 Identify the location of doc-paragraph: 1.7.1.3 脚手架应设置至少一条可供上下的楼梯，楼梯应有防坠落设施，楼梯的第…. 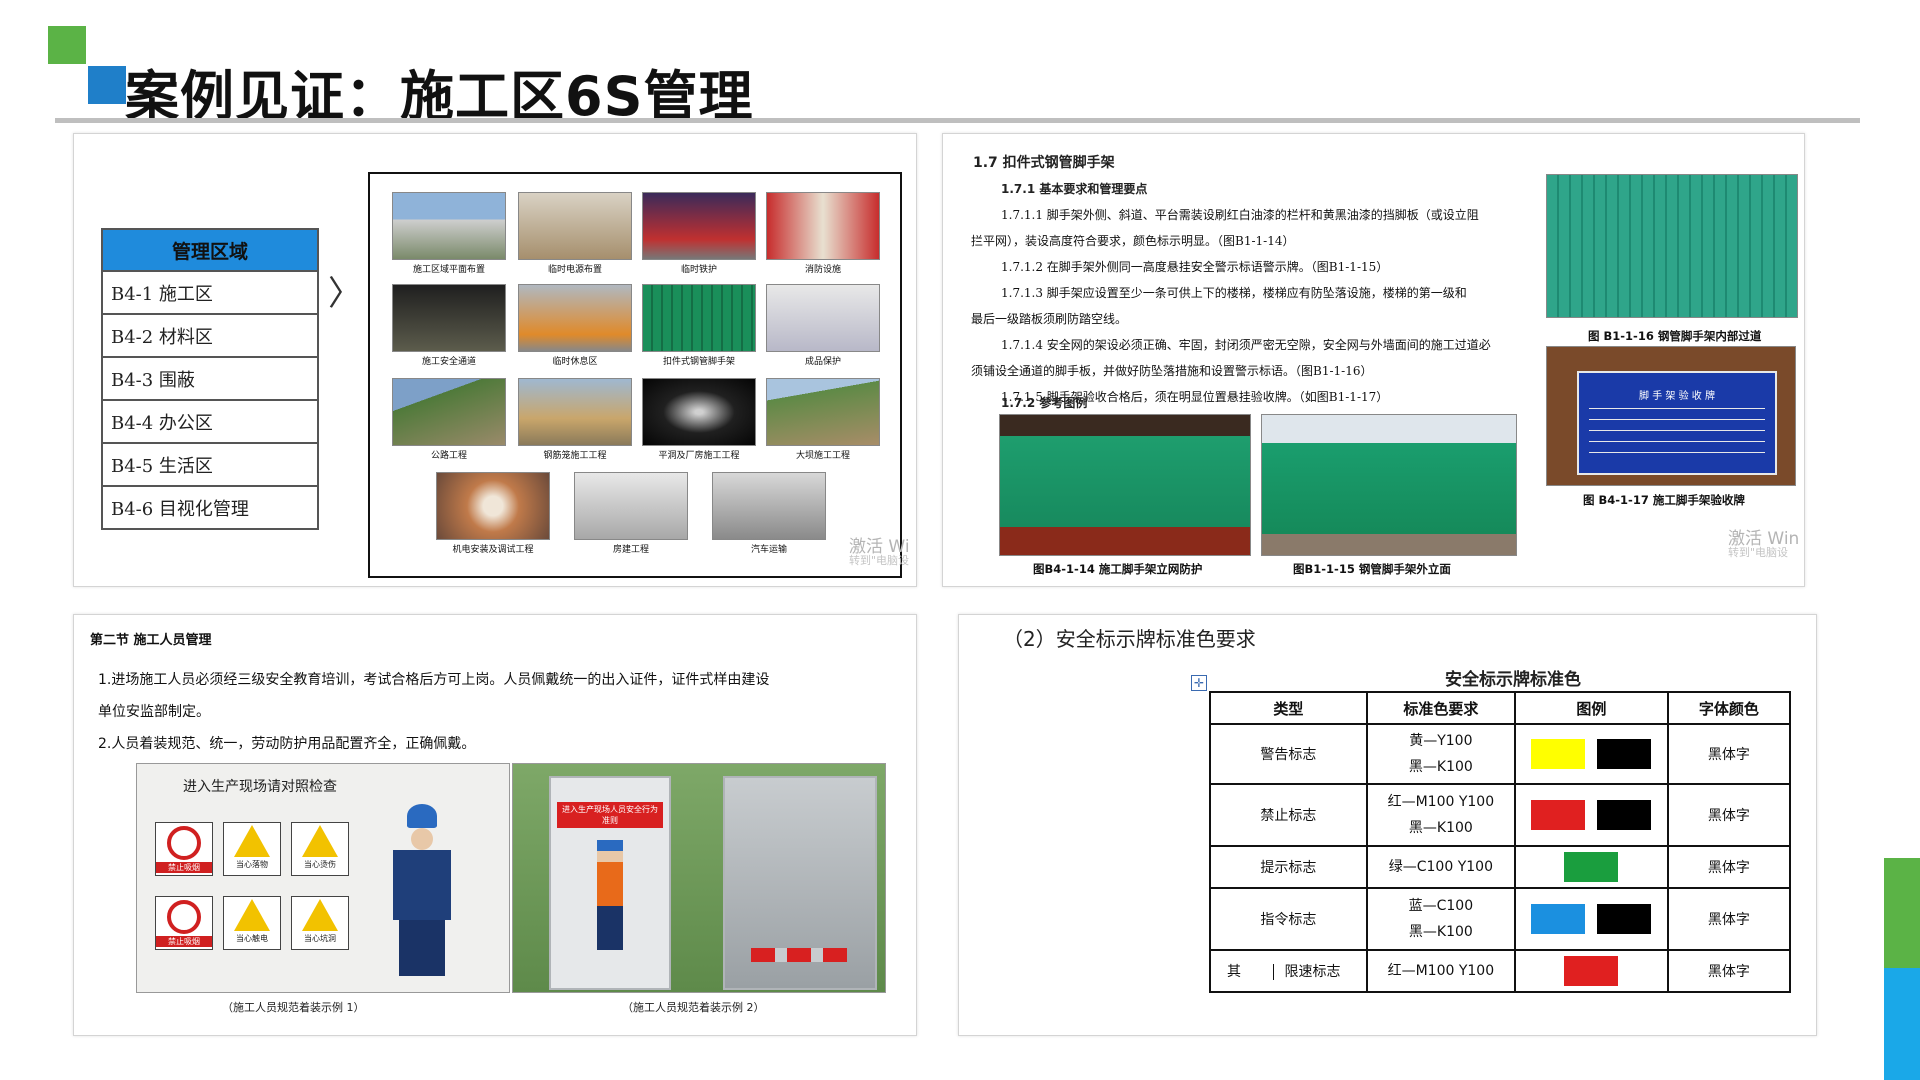
(1234, 293).